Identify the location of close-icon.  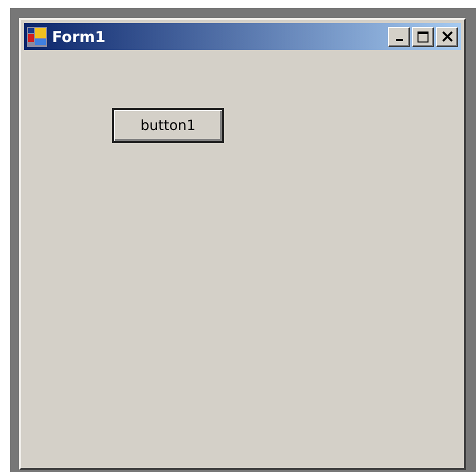
(447, 36).